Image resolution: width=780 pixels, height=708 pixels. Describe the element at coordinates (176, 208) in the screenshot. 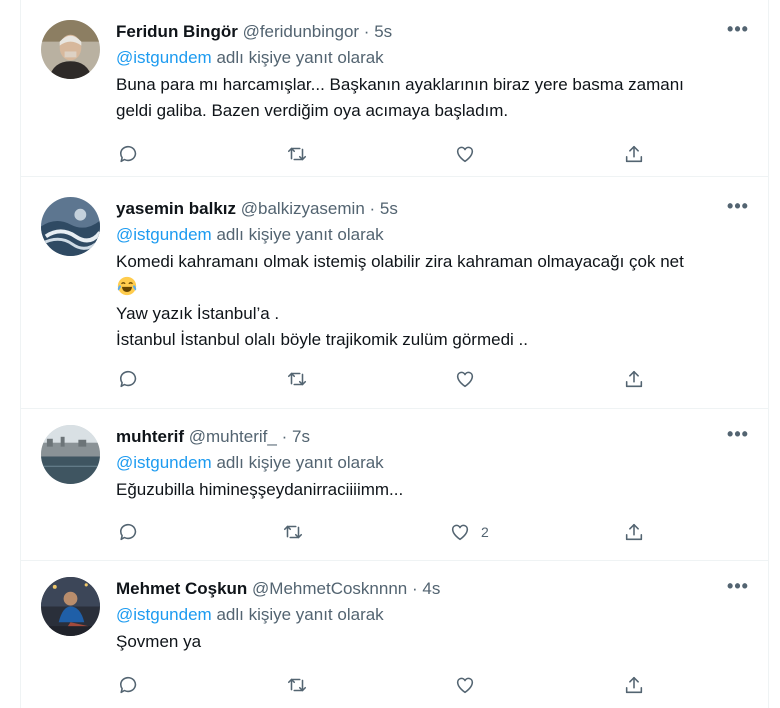

I see `display-name: yasemin balkız` at that location.